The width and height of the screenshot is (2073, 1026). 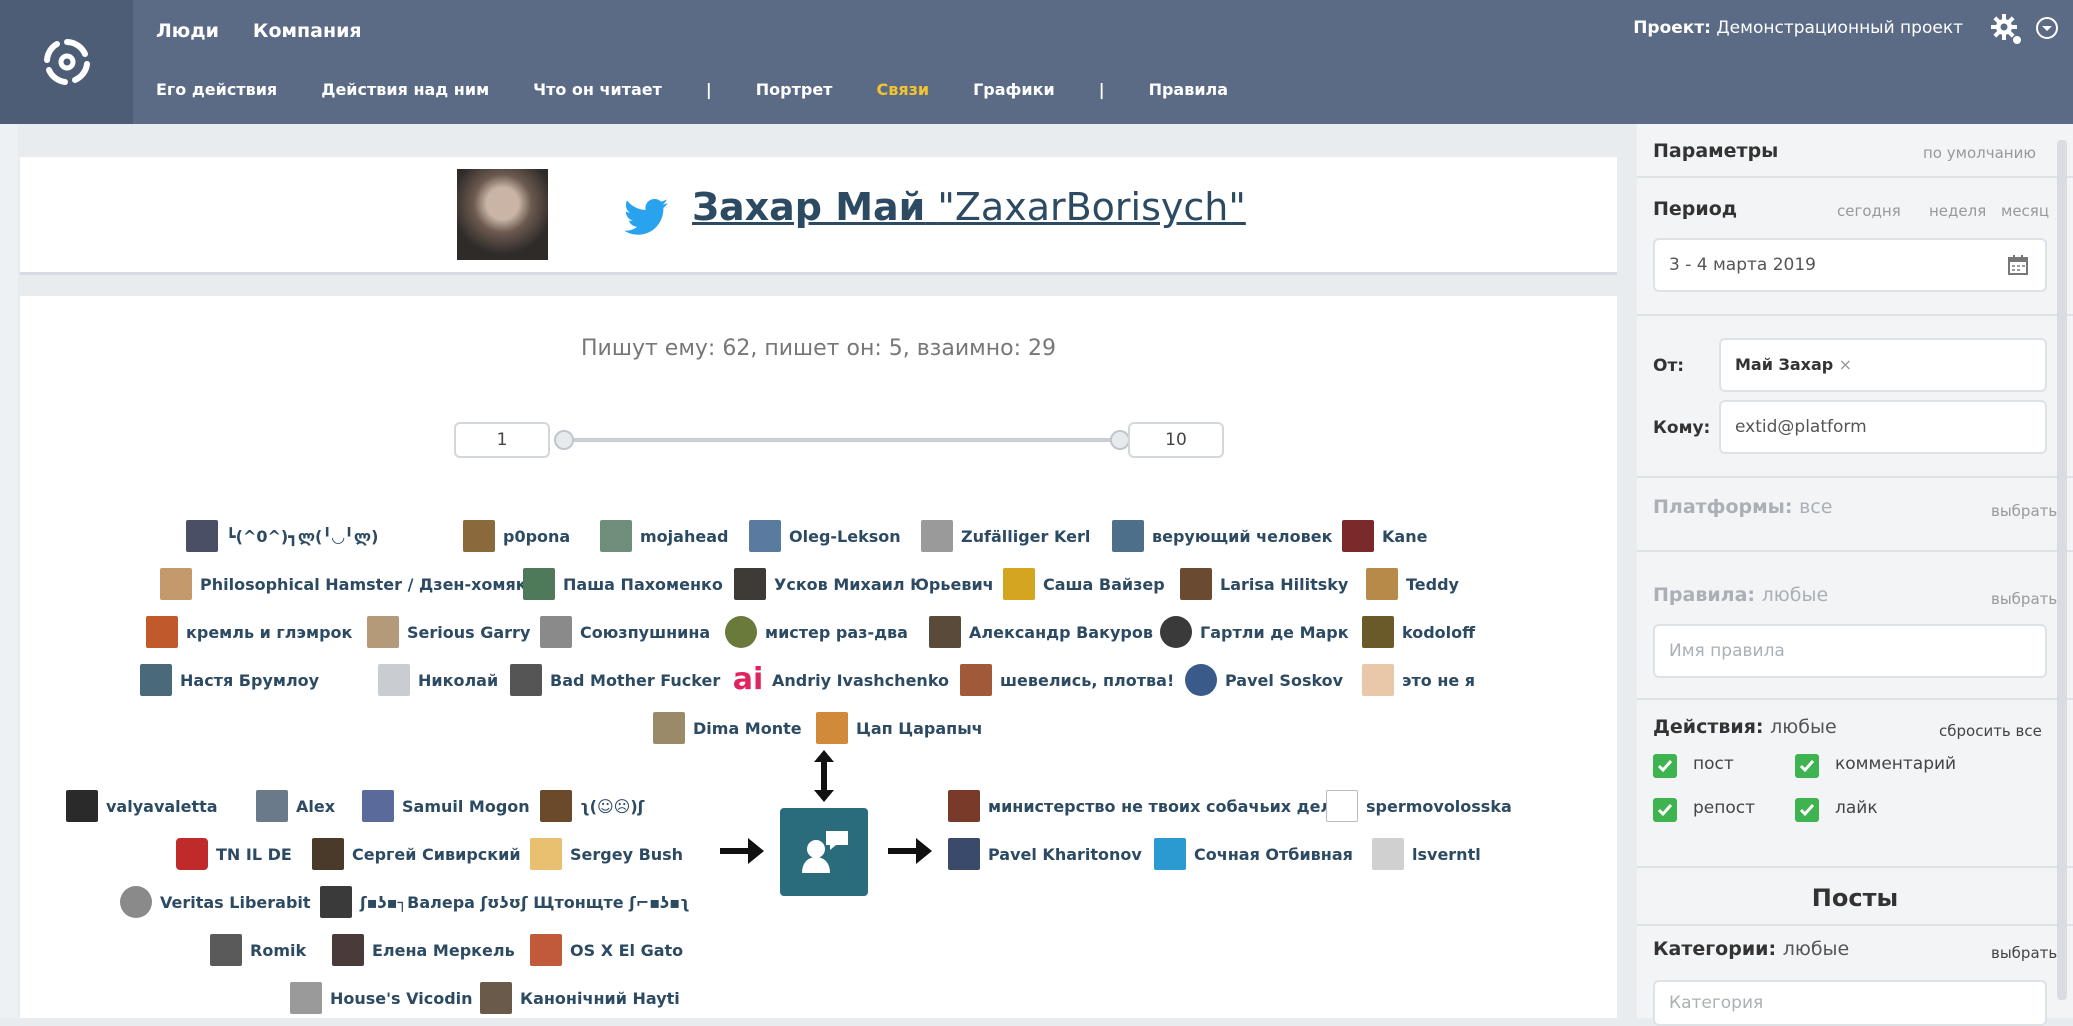 I want to click on node-chip: Союзпушнина, so click(x=625, y=632).